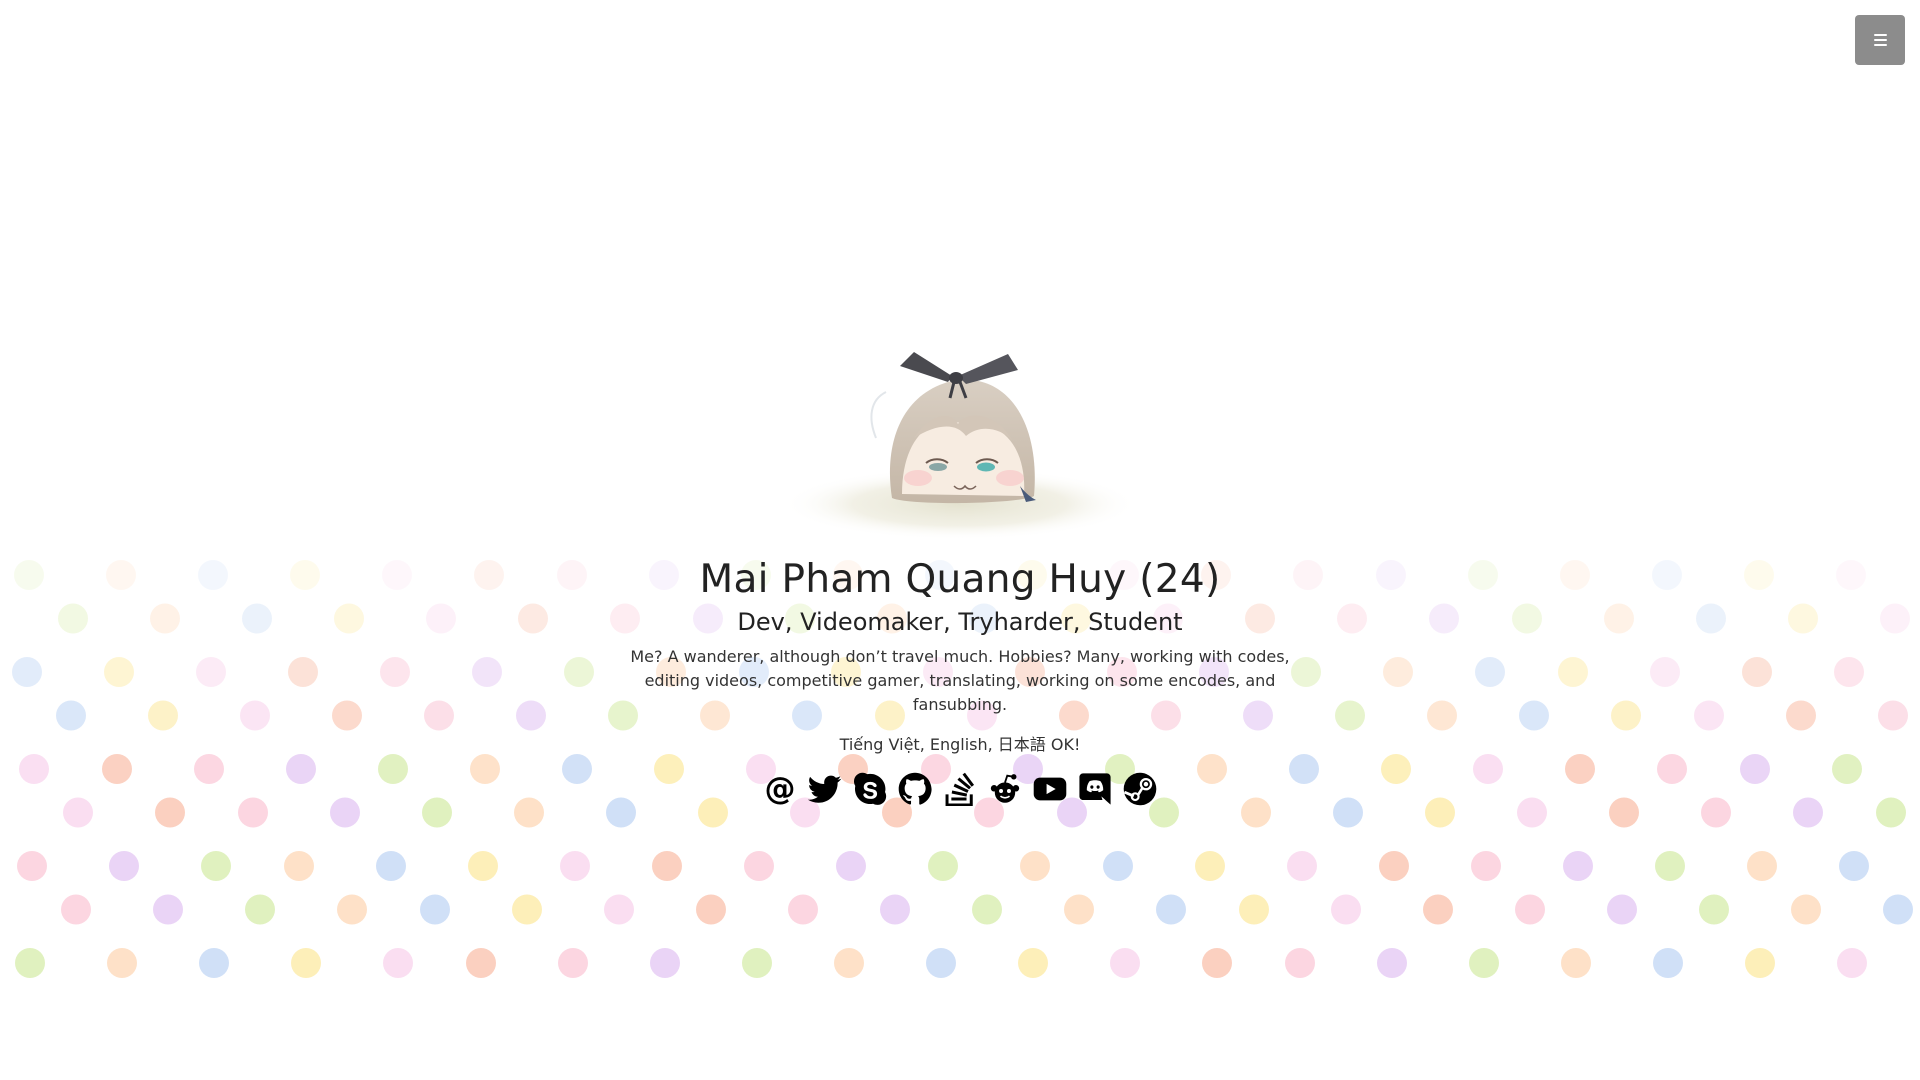 This screenshot has height=1080, width=1920. I want to click on stack-overflow-link, so click(960, 789).